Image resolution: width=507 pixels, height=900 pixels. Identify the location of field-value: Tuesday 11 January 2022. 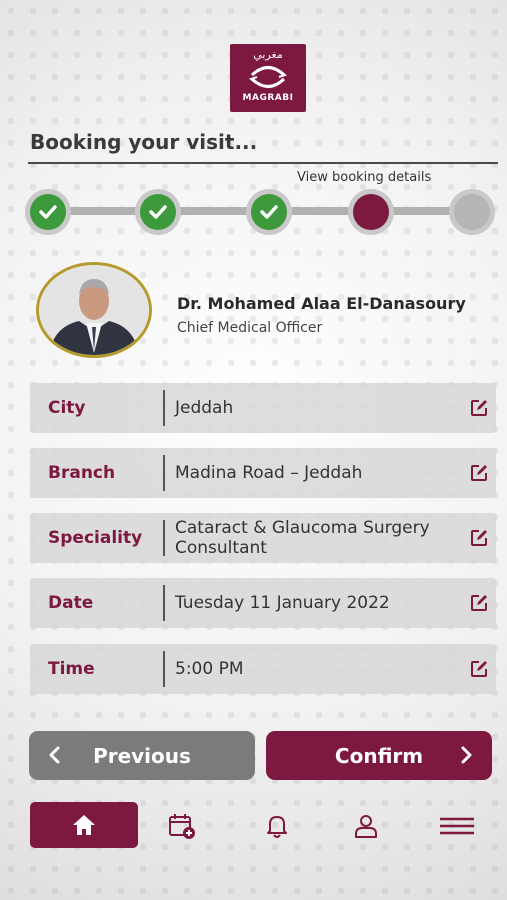
(282, 603).